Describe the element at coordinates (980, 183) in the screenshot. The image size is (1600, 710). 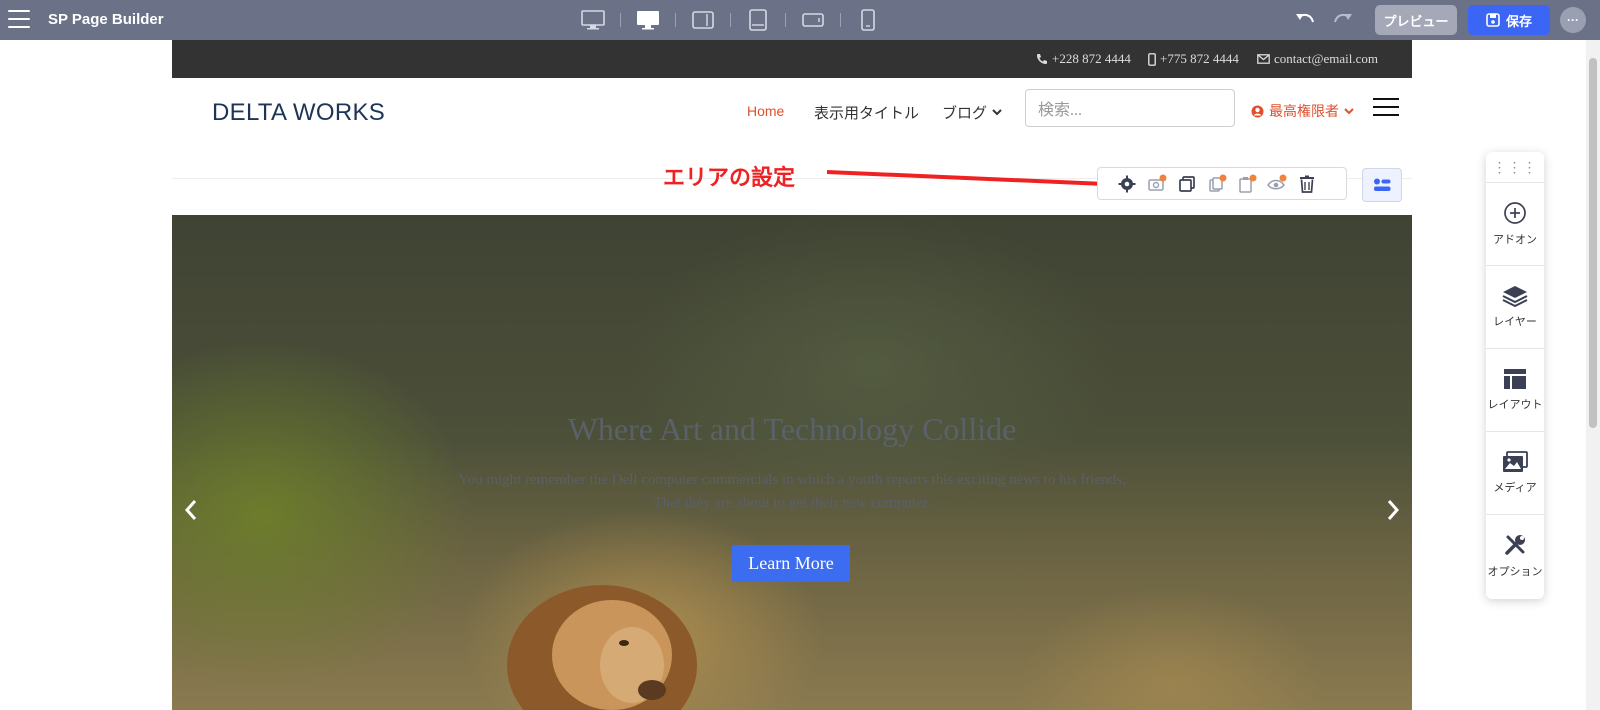
I see `annotation-arrow` at that location.